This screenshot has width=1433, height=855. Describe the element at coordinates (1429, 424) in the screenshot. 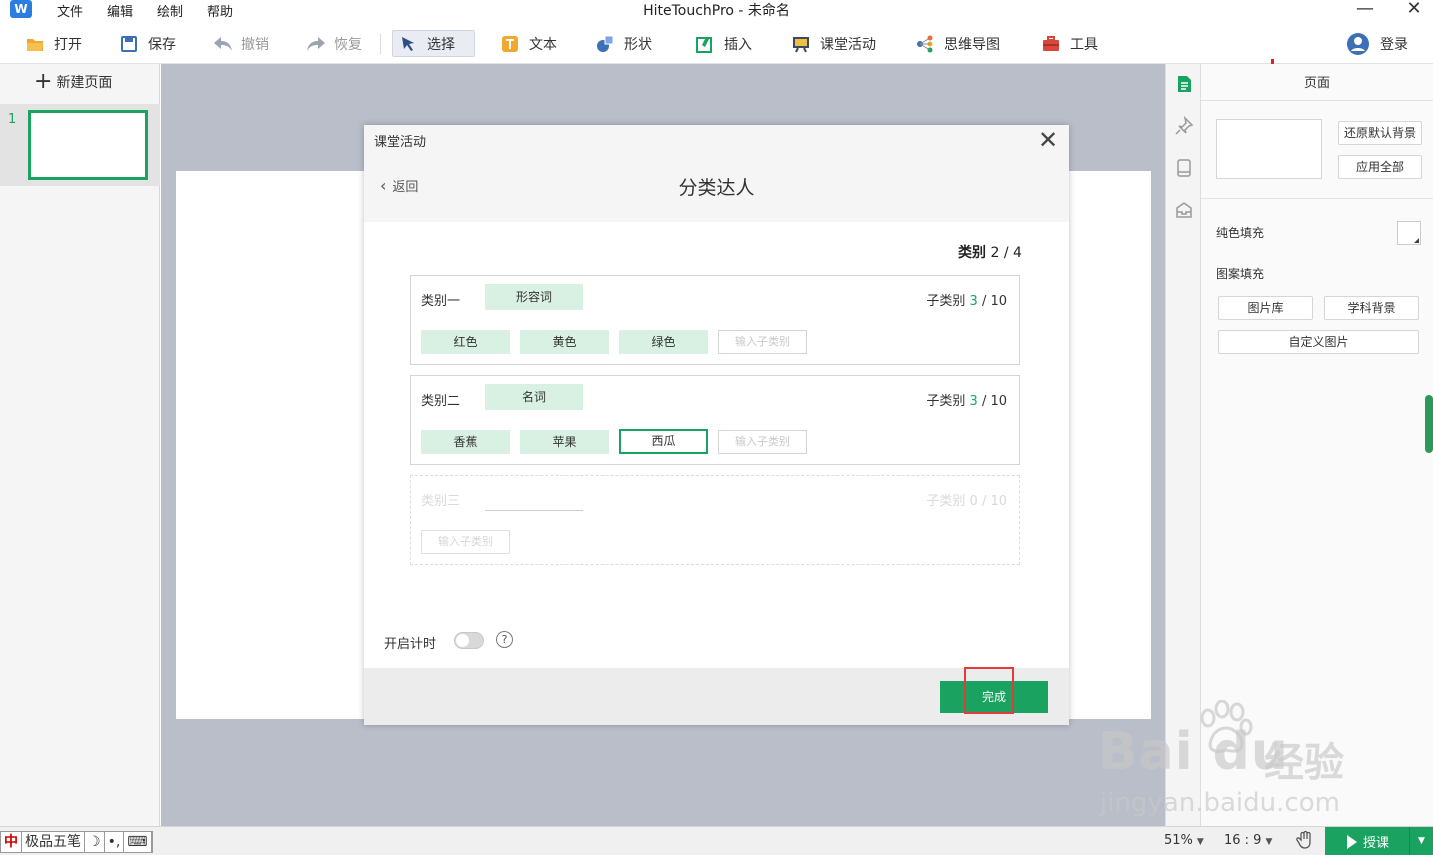

I see `panel-scroll-handle` at that location.